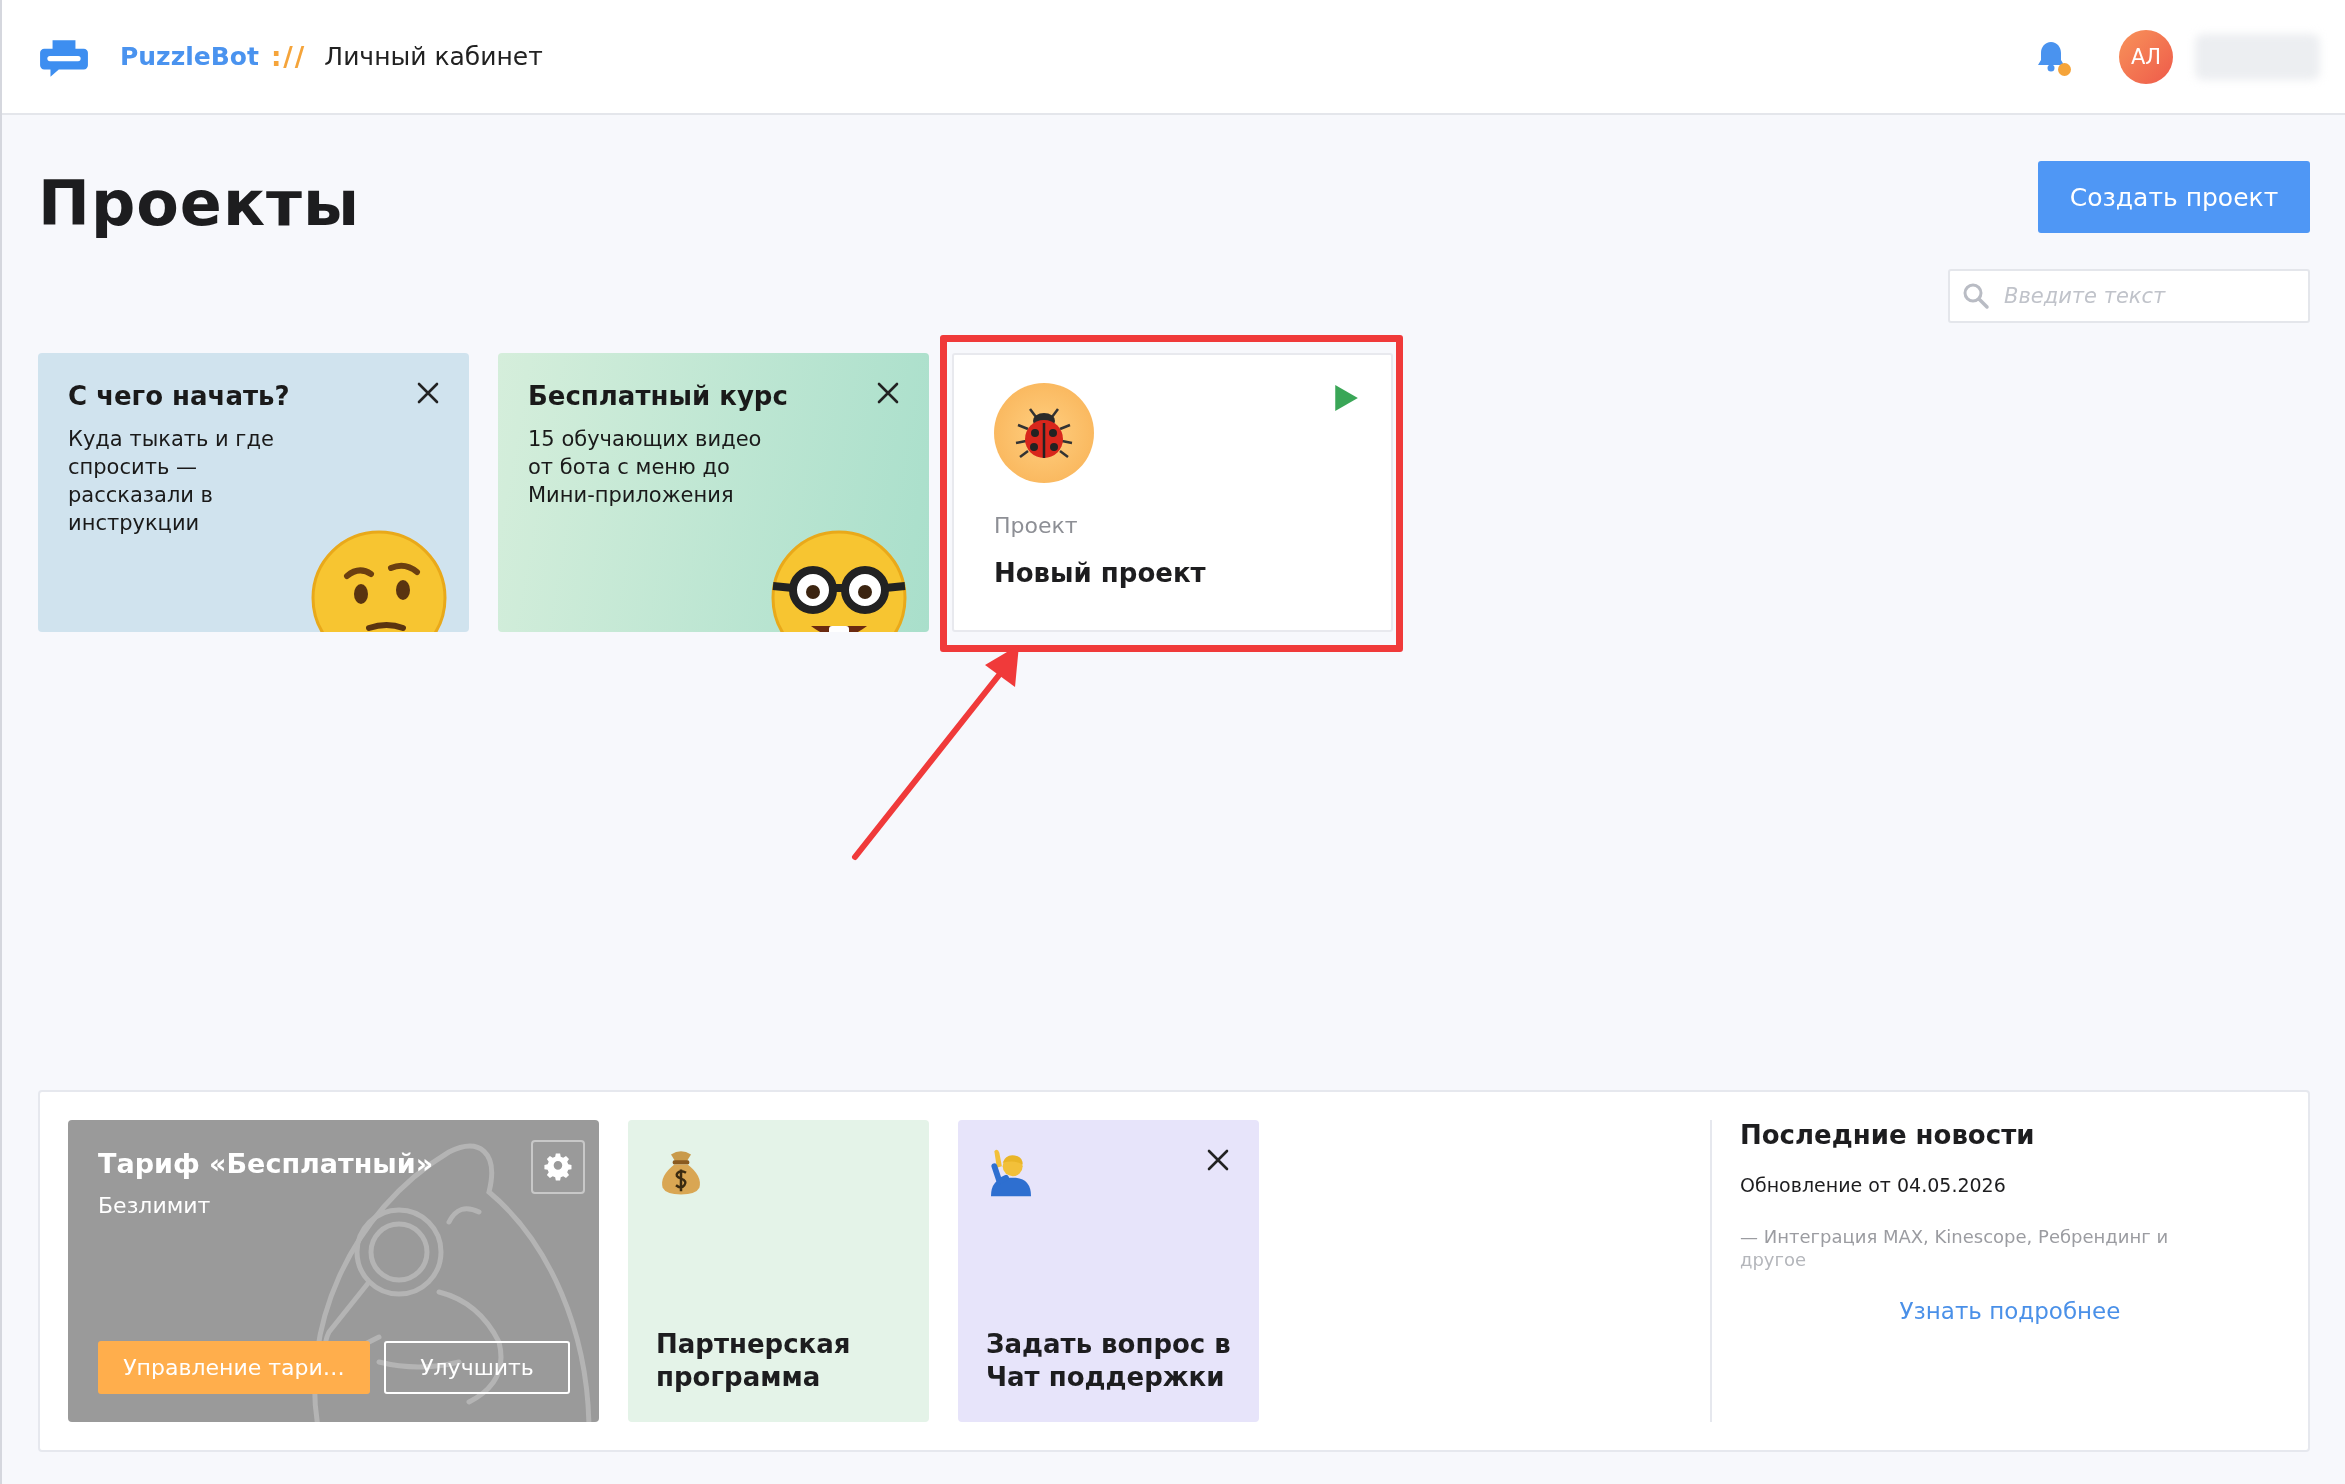 This screenshot has width=2345, height=1484. Describe the element at coordinates (1346, 398) in the screenshot. I see `play-icon` at that location.